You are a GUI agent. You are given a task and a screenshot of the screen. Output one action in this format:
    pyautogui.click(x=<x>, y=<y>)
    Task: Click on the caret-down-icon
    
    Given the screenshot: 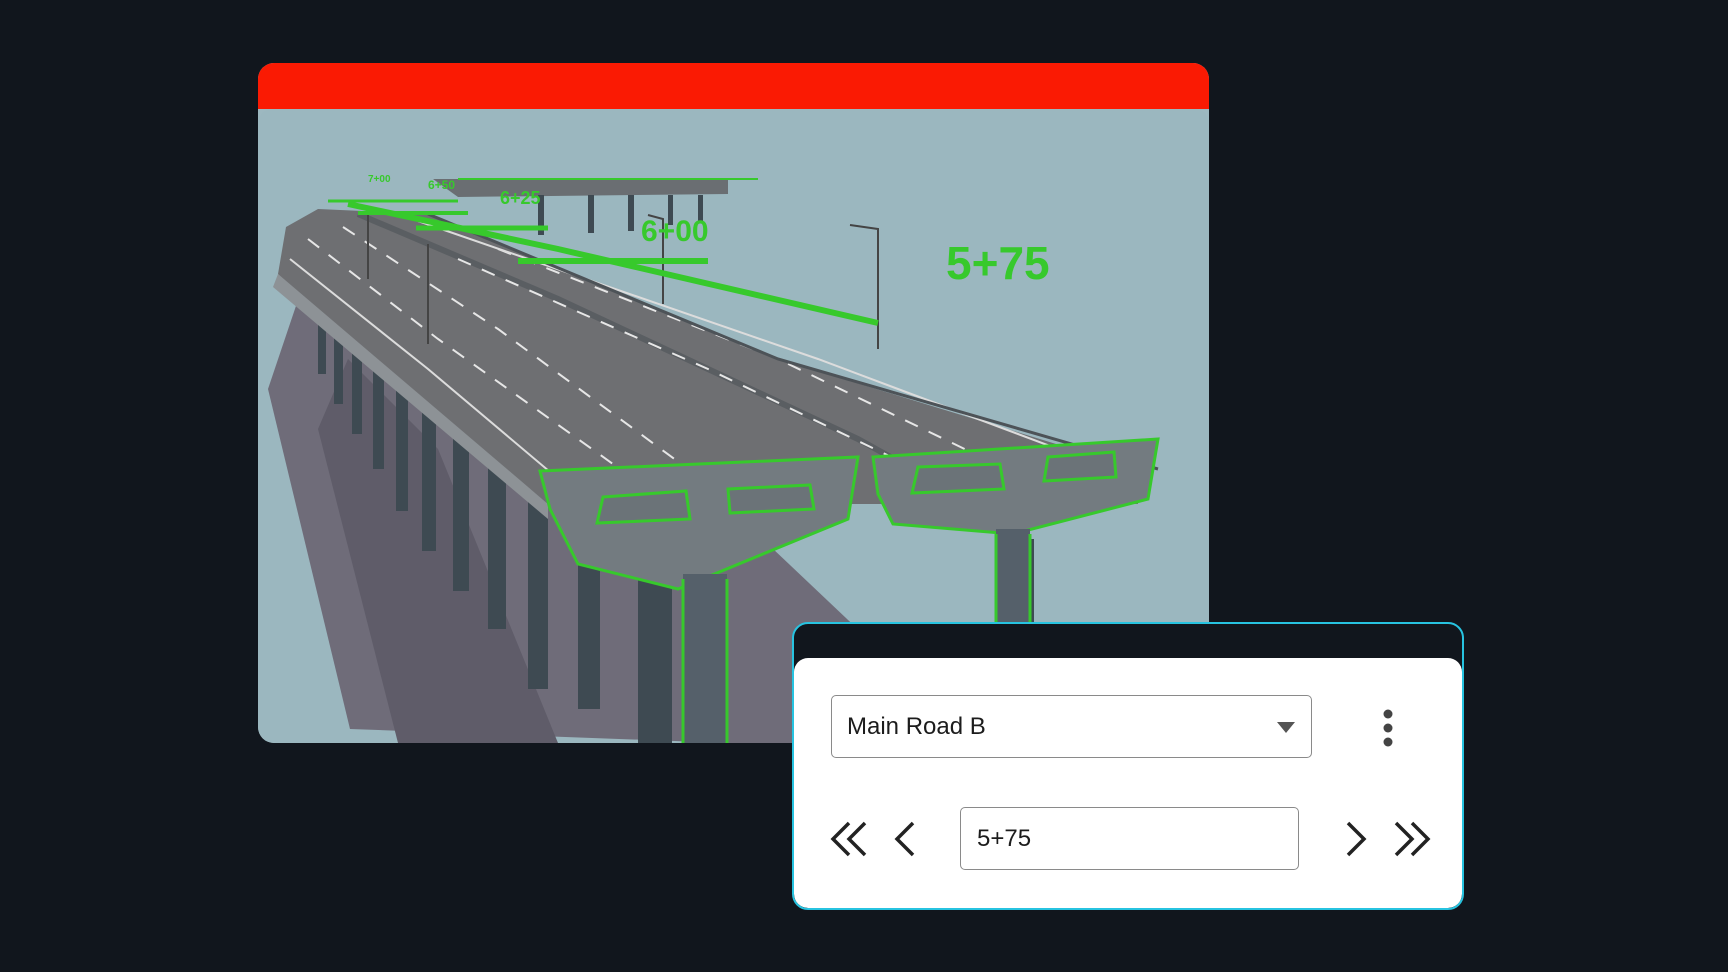 What is the action you would take?
    pyautogui.click(x=1286, y=727)
    